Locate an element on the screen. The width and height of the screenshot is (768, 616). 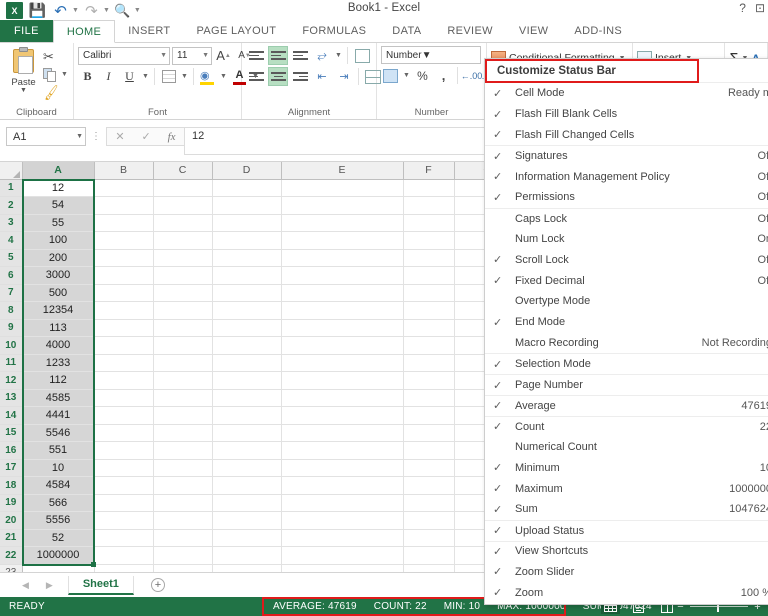
cell-D21 is located at coordinates (247, 538).